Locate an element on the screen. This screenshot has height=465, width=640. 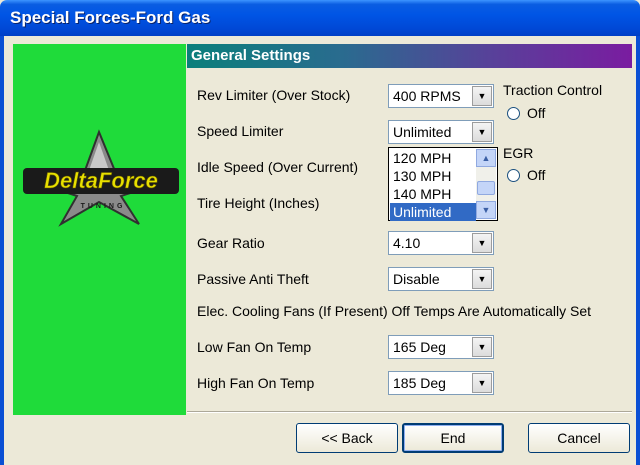
high-fan-value: 185 Deg is located at coordinates (419, 383).